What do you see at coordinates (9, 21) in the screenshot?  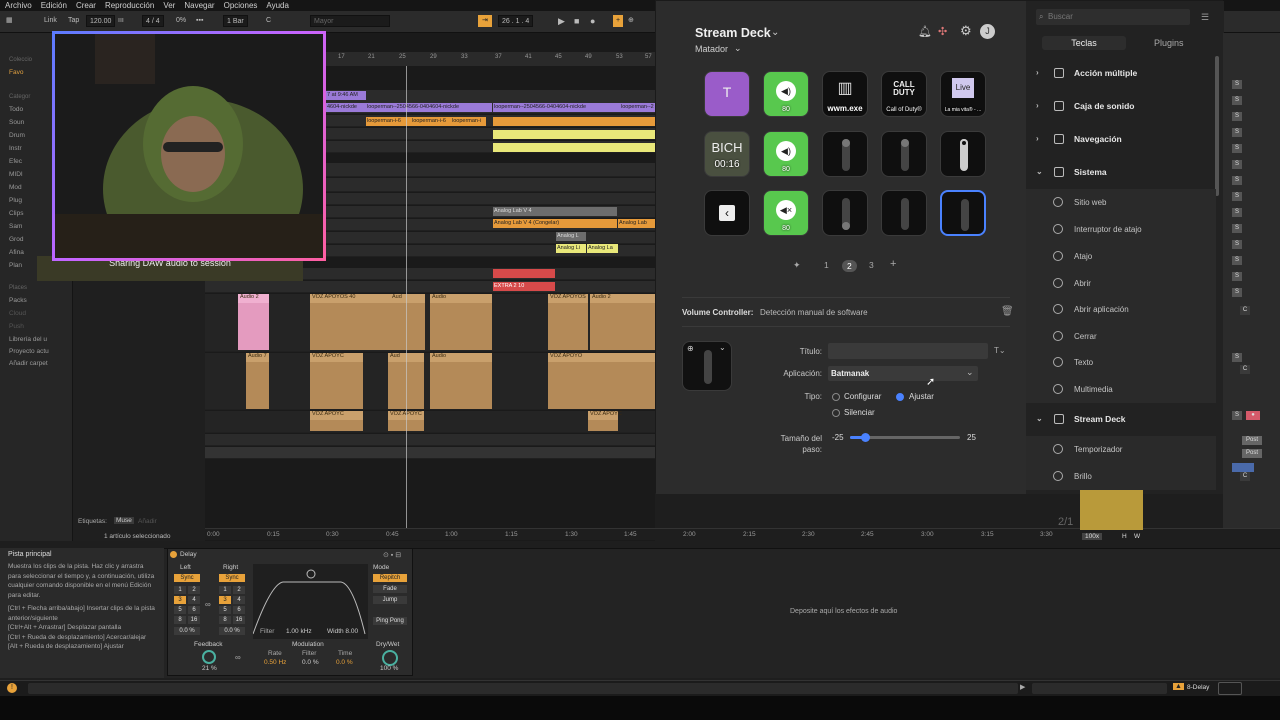 I see `grid-icon: ▦` at bounding box center [9, 21].